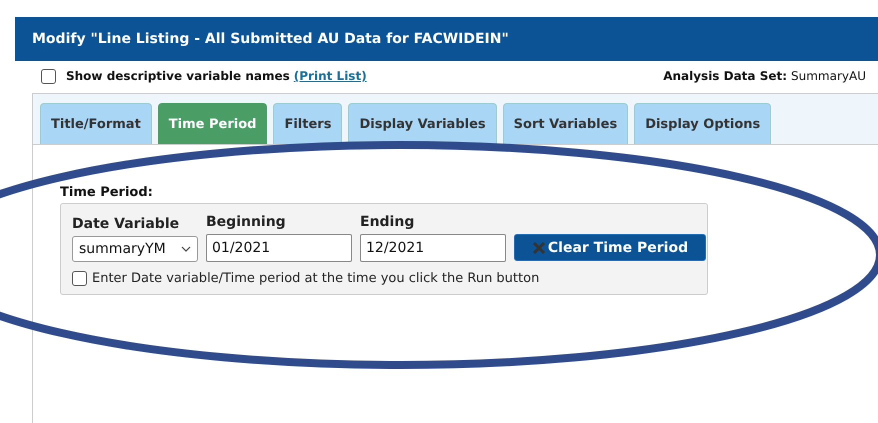  What do you see at coordinates (96, 123) in the screenshot?
I see `tab: Title/Format` at bounding box center [96, 123].